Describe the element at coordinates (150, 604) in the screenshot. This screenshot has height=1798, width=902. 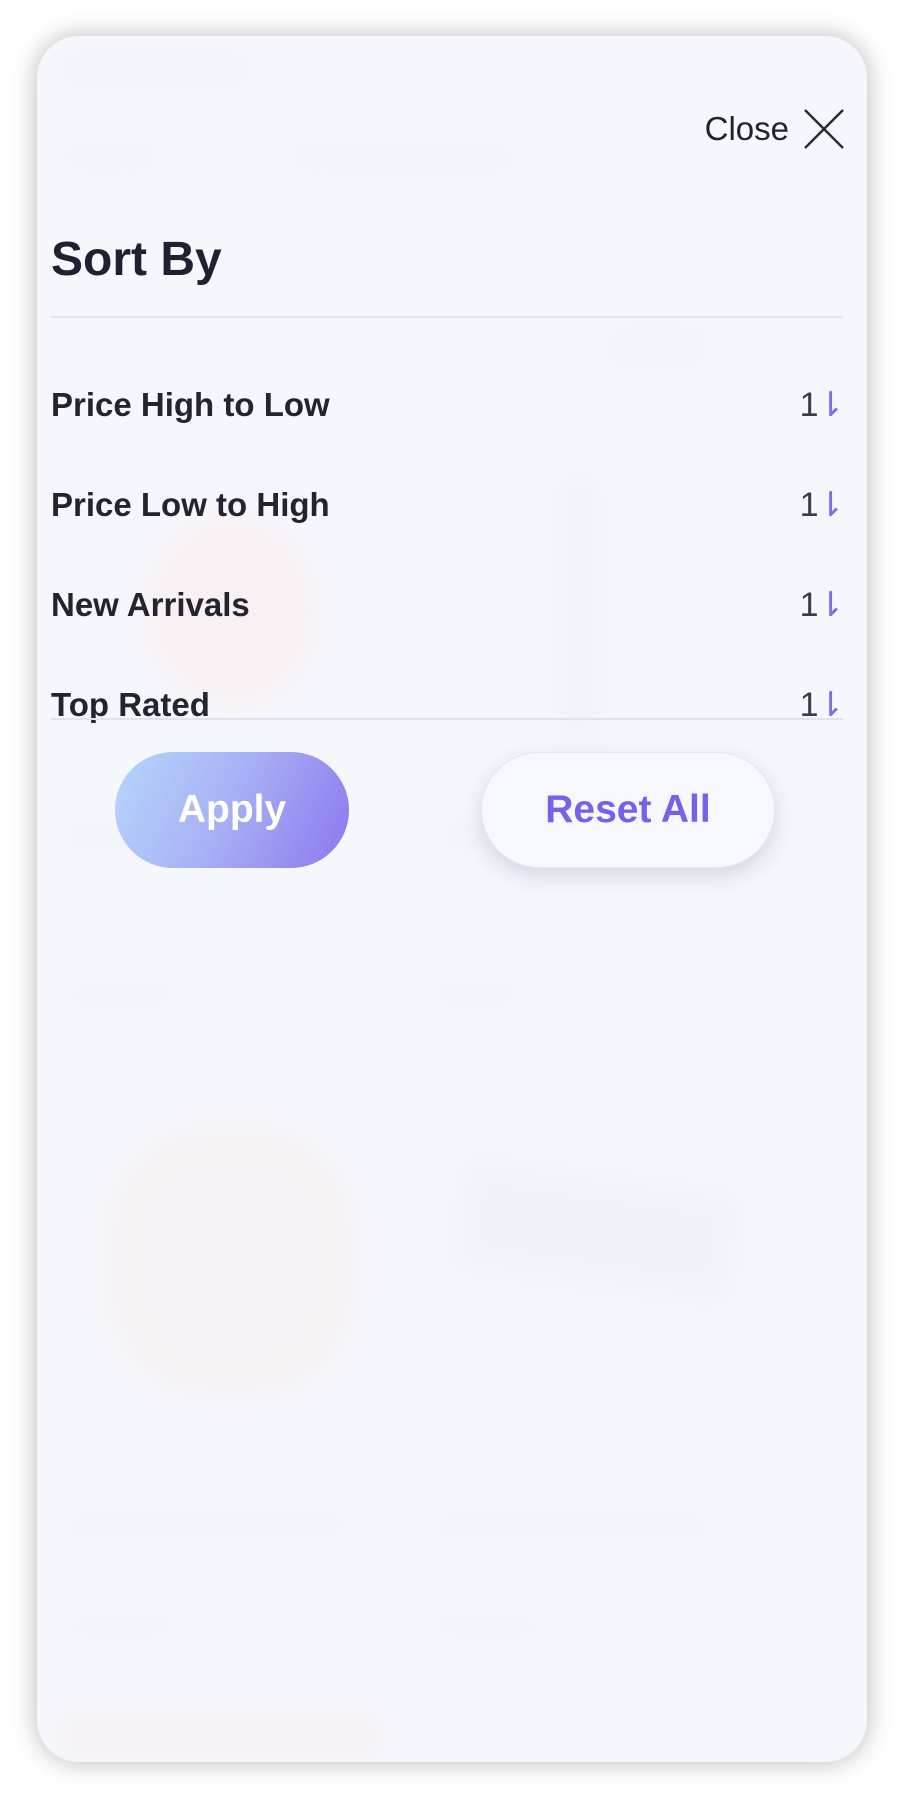
I see `sort-option-label: New Arrivals` at that location.